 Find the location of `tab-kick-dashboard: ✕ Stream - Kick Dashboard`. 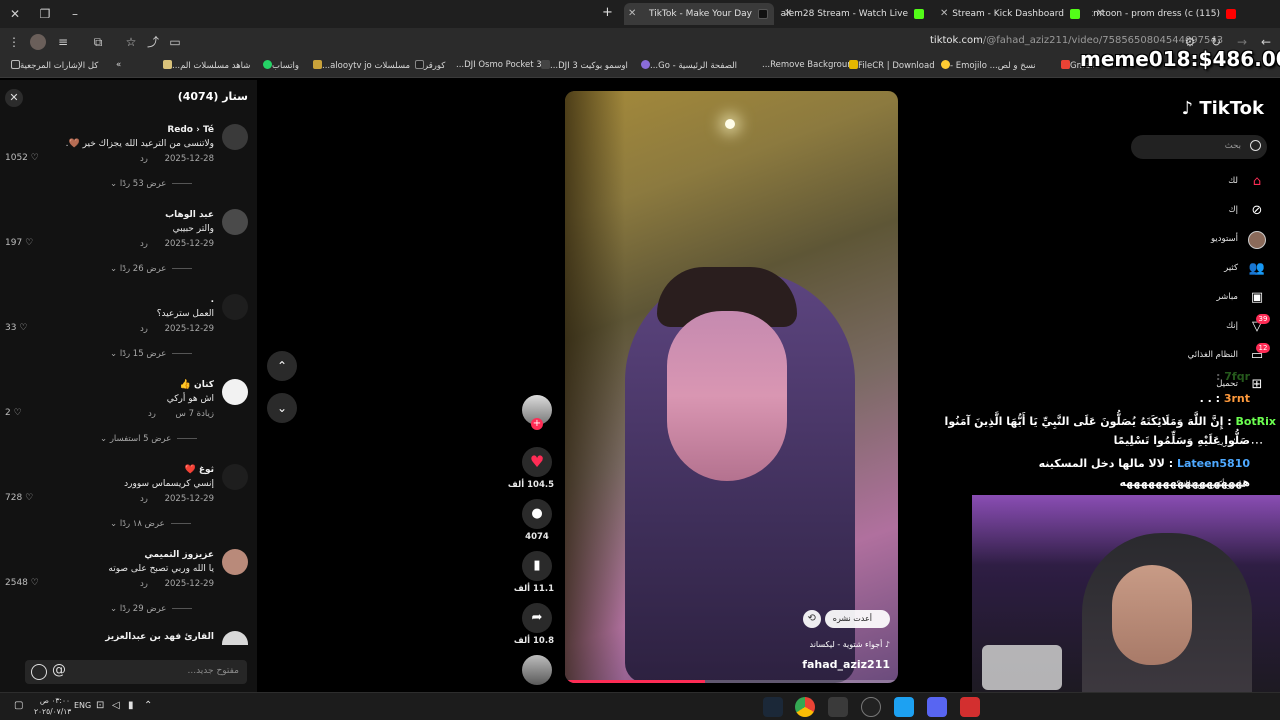

tab-kick-dashboard: ✕ Stream - Kick Dashboard is located at coordinates (1011, 14).